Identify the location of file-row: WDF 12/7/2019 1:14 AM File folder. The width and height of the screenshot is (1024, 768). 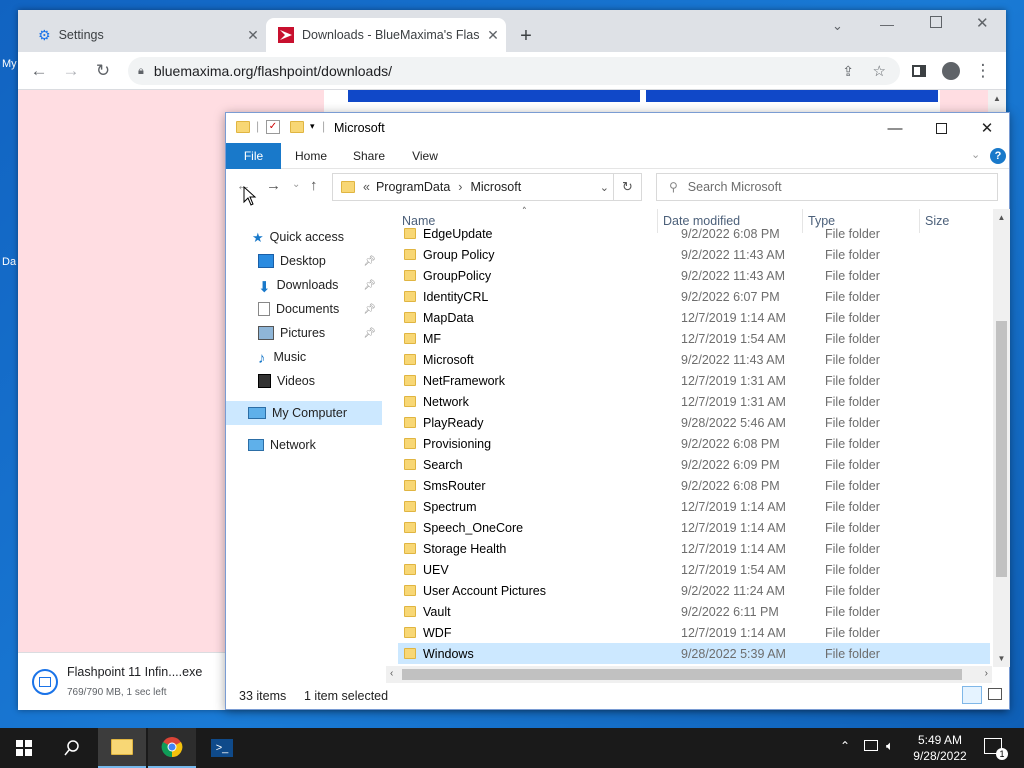
(694, 632).